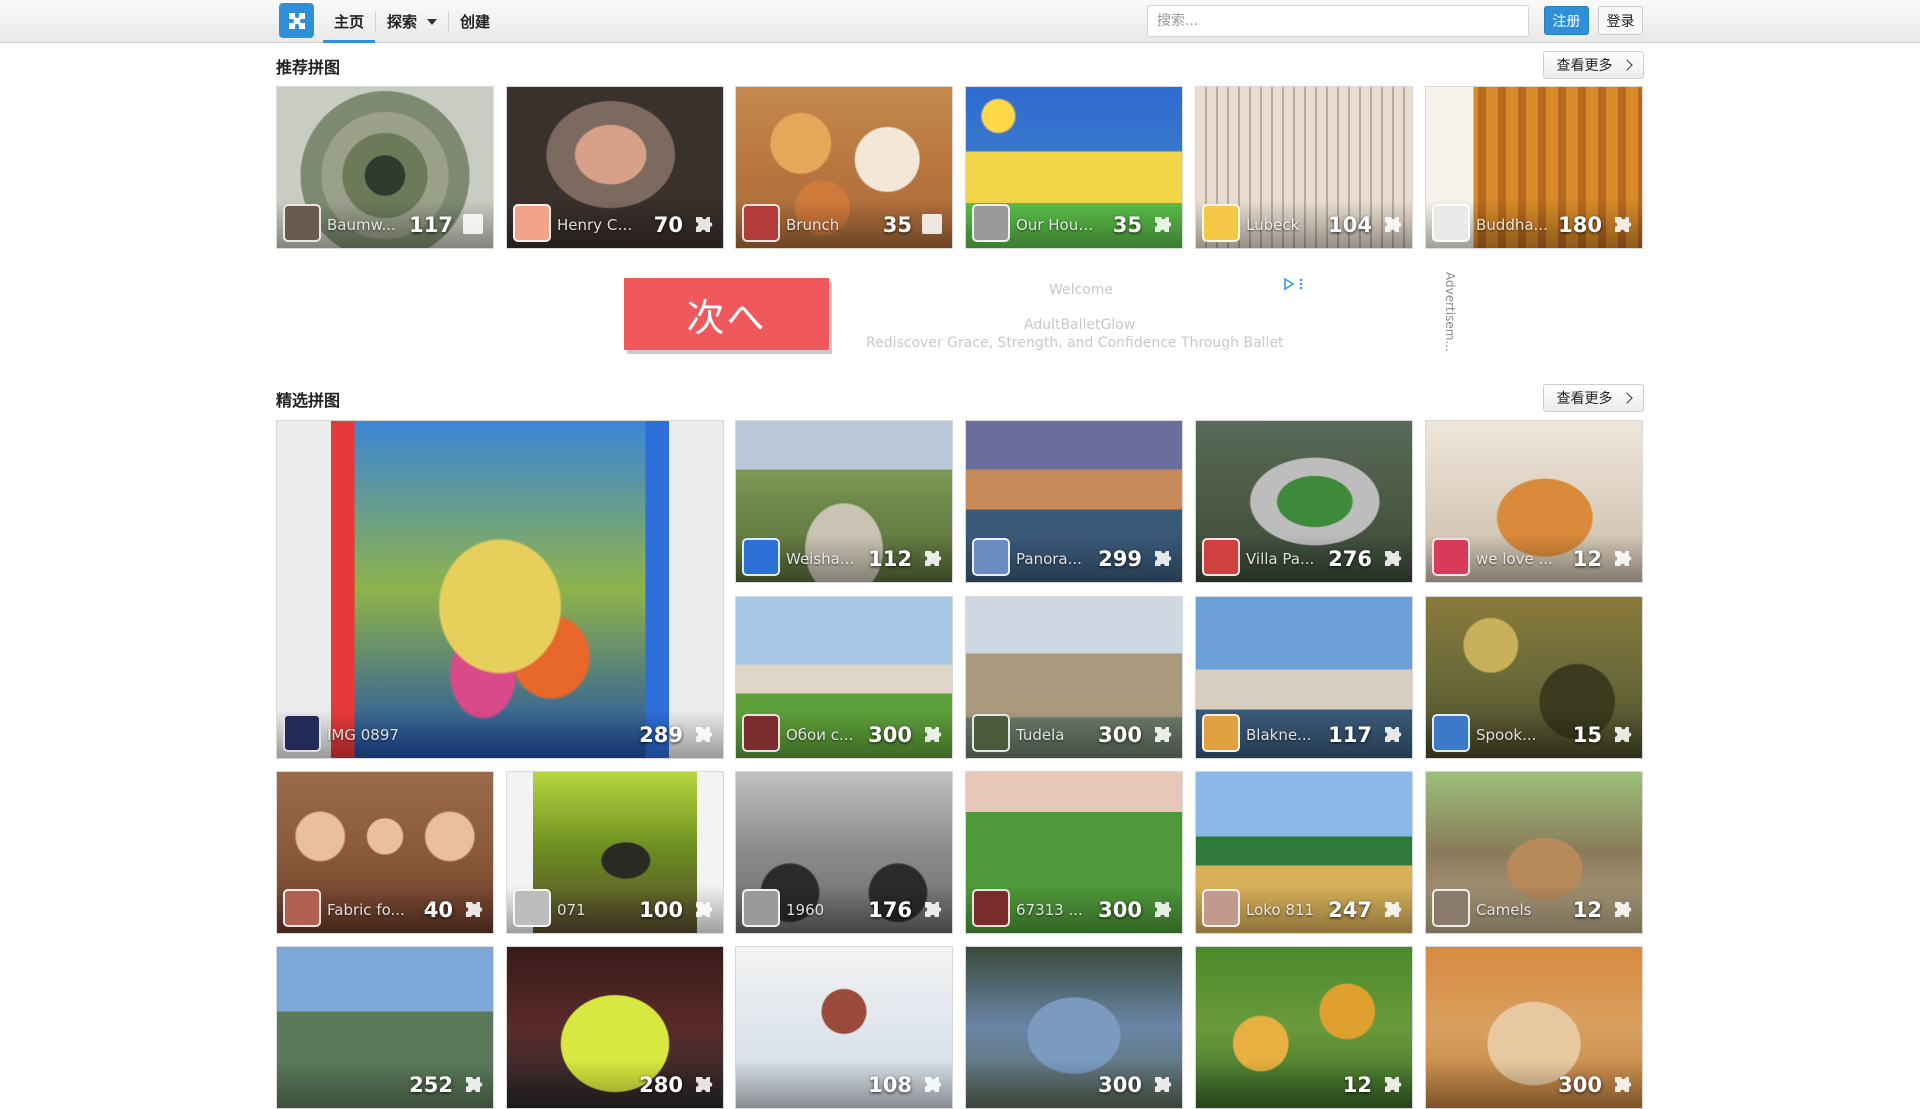  I want to click on puzzle-card: 67313 ... 300, so click(1074, 852).